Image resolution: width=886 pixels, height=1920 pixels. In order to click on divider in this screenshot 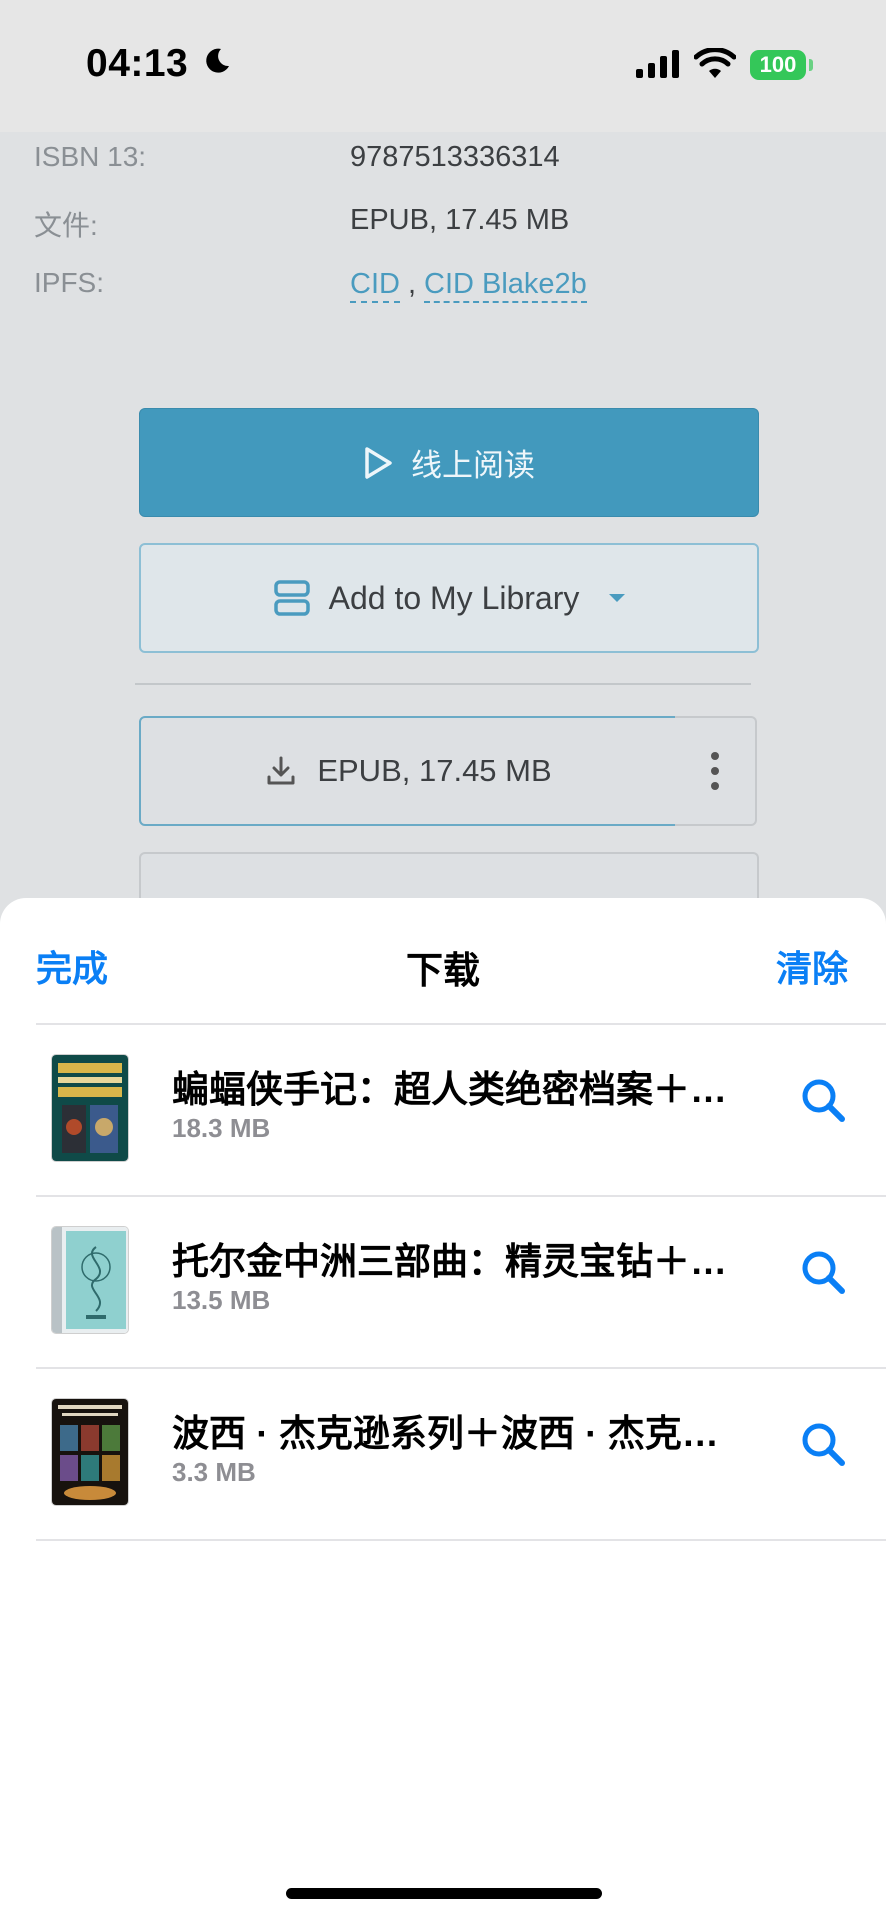, I will do `click(443, 684)`.